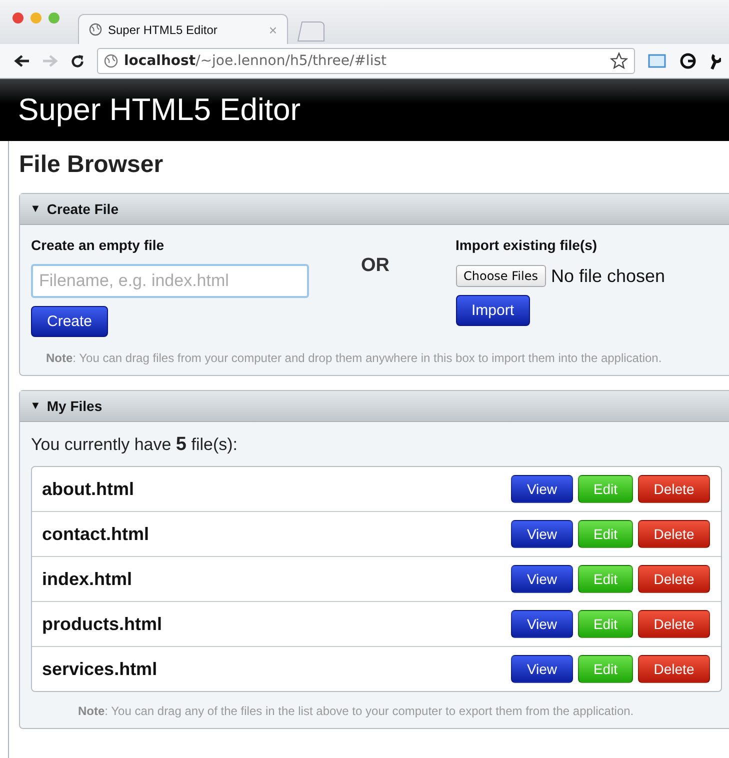 Image resolution: width=729 pixels, height=758 pixels. Describe the element at coordinates (88, 579) in the screenshot. I see `file-name: index.html` at that location.